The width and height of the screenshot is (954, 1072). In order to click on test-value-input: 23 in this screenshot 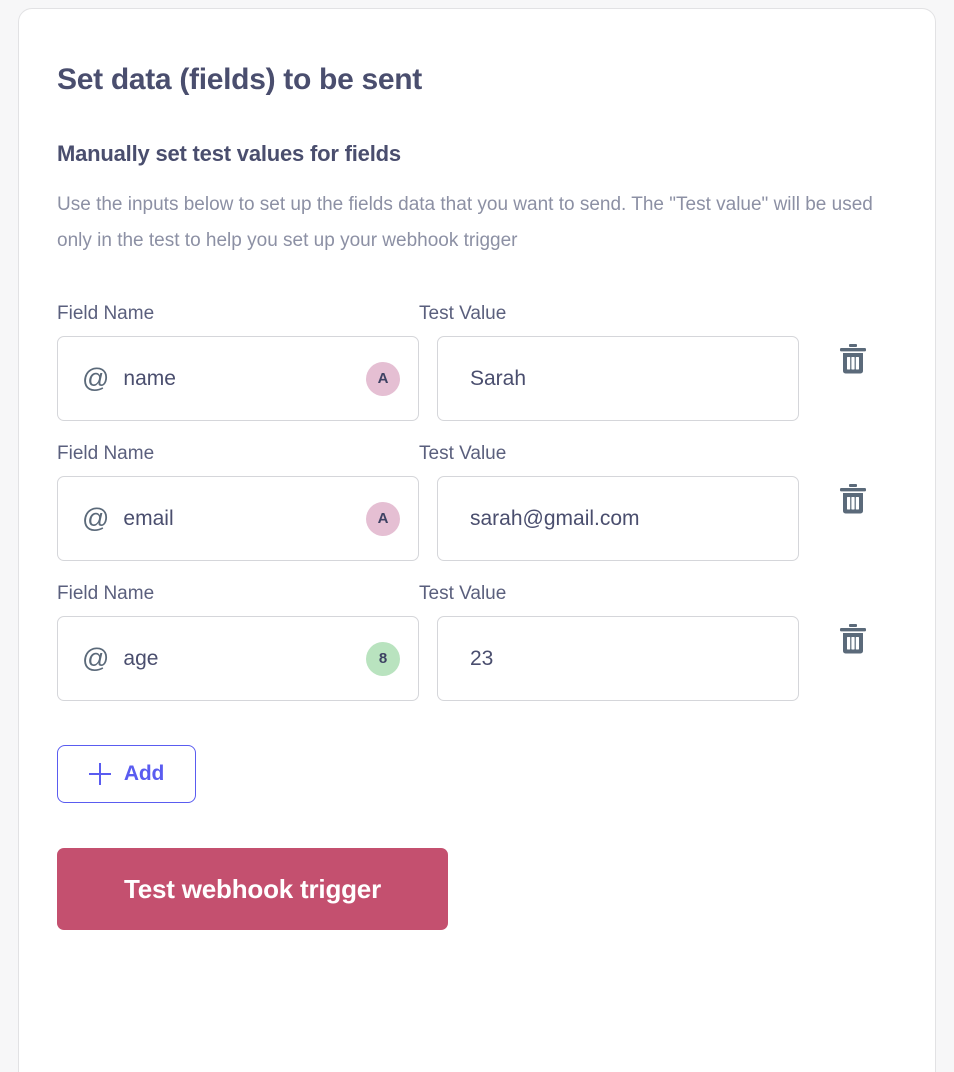, I will do `click(618, 658)`.